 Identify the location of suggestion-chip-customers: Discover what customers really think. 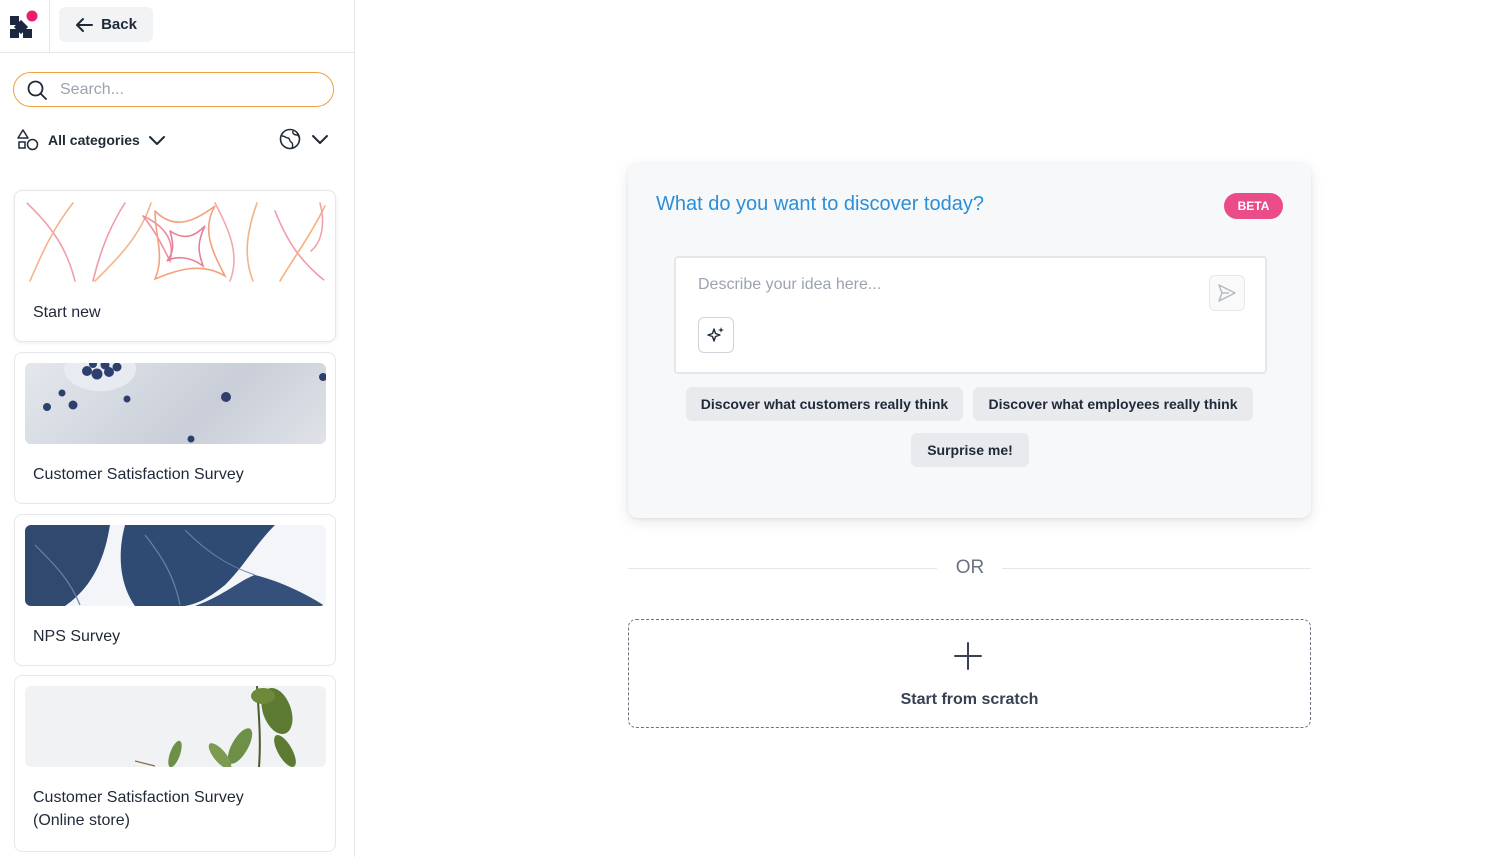
(824, 404).